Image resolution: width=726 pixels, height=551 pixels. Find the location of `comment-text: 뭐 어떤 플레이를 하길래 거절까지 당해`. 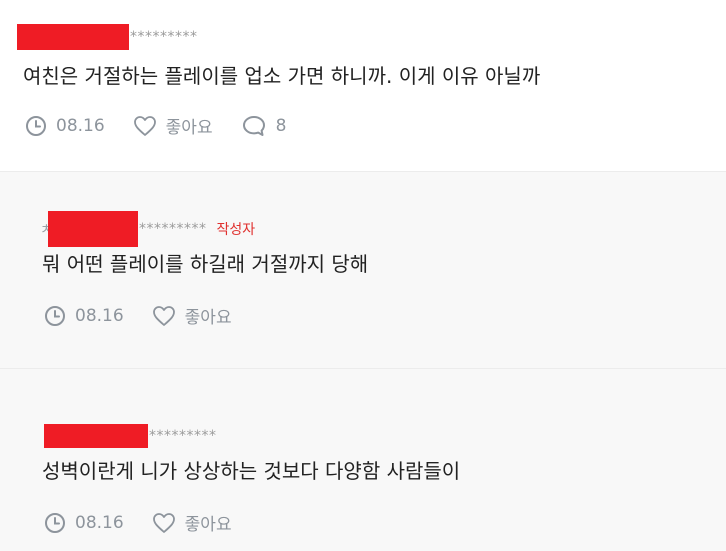

comment-text: 뭐 어떤 플레이를 하길래 거절까지 당해 is located at coordinates (205, 264).